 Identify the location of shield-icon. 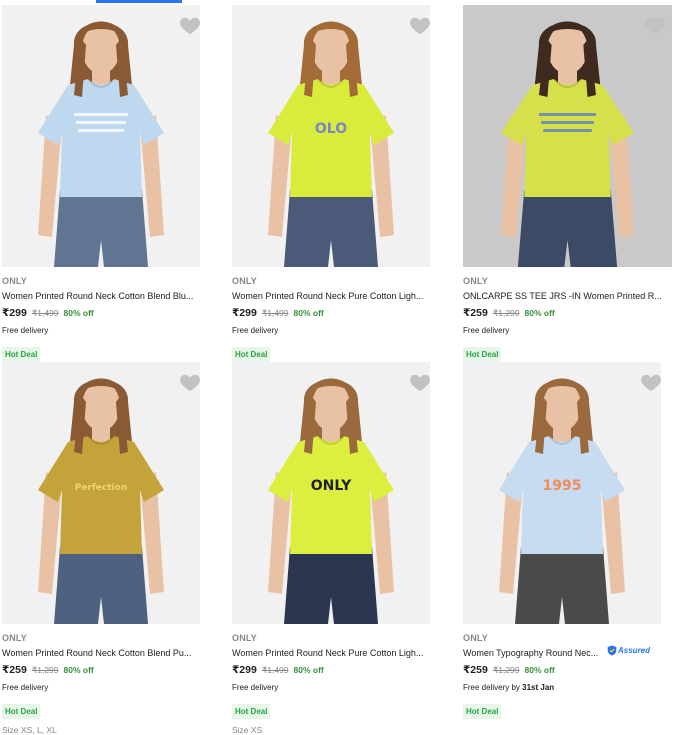
(612, 650).